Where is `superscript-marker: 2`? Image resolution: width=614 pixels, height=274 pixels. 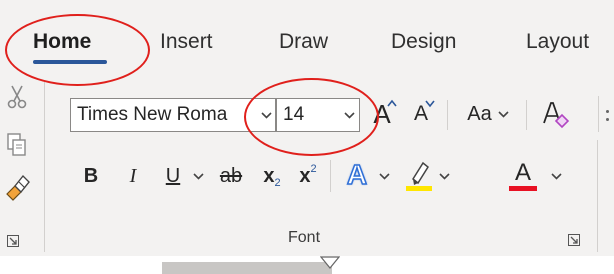
superscript-marker: 2 is located at coordinates (313, 169).